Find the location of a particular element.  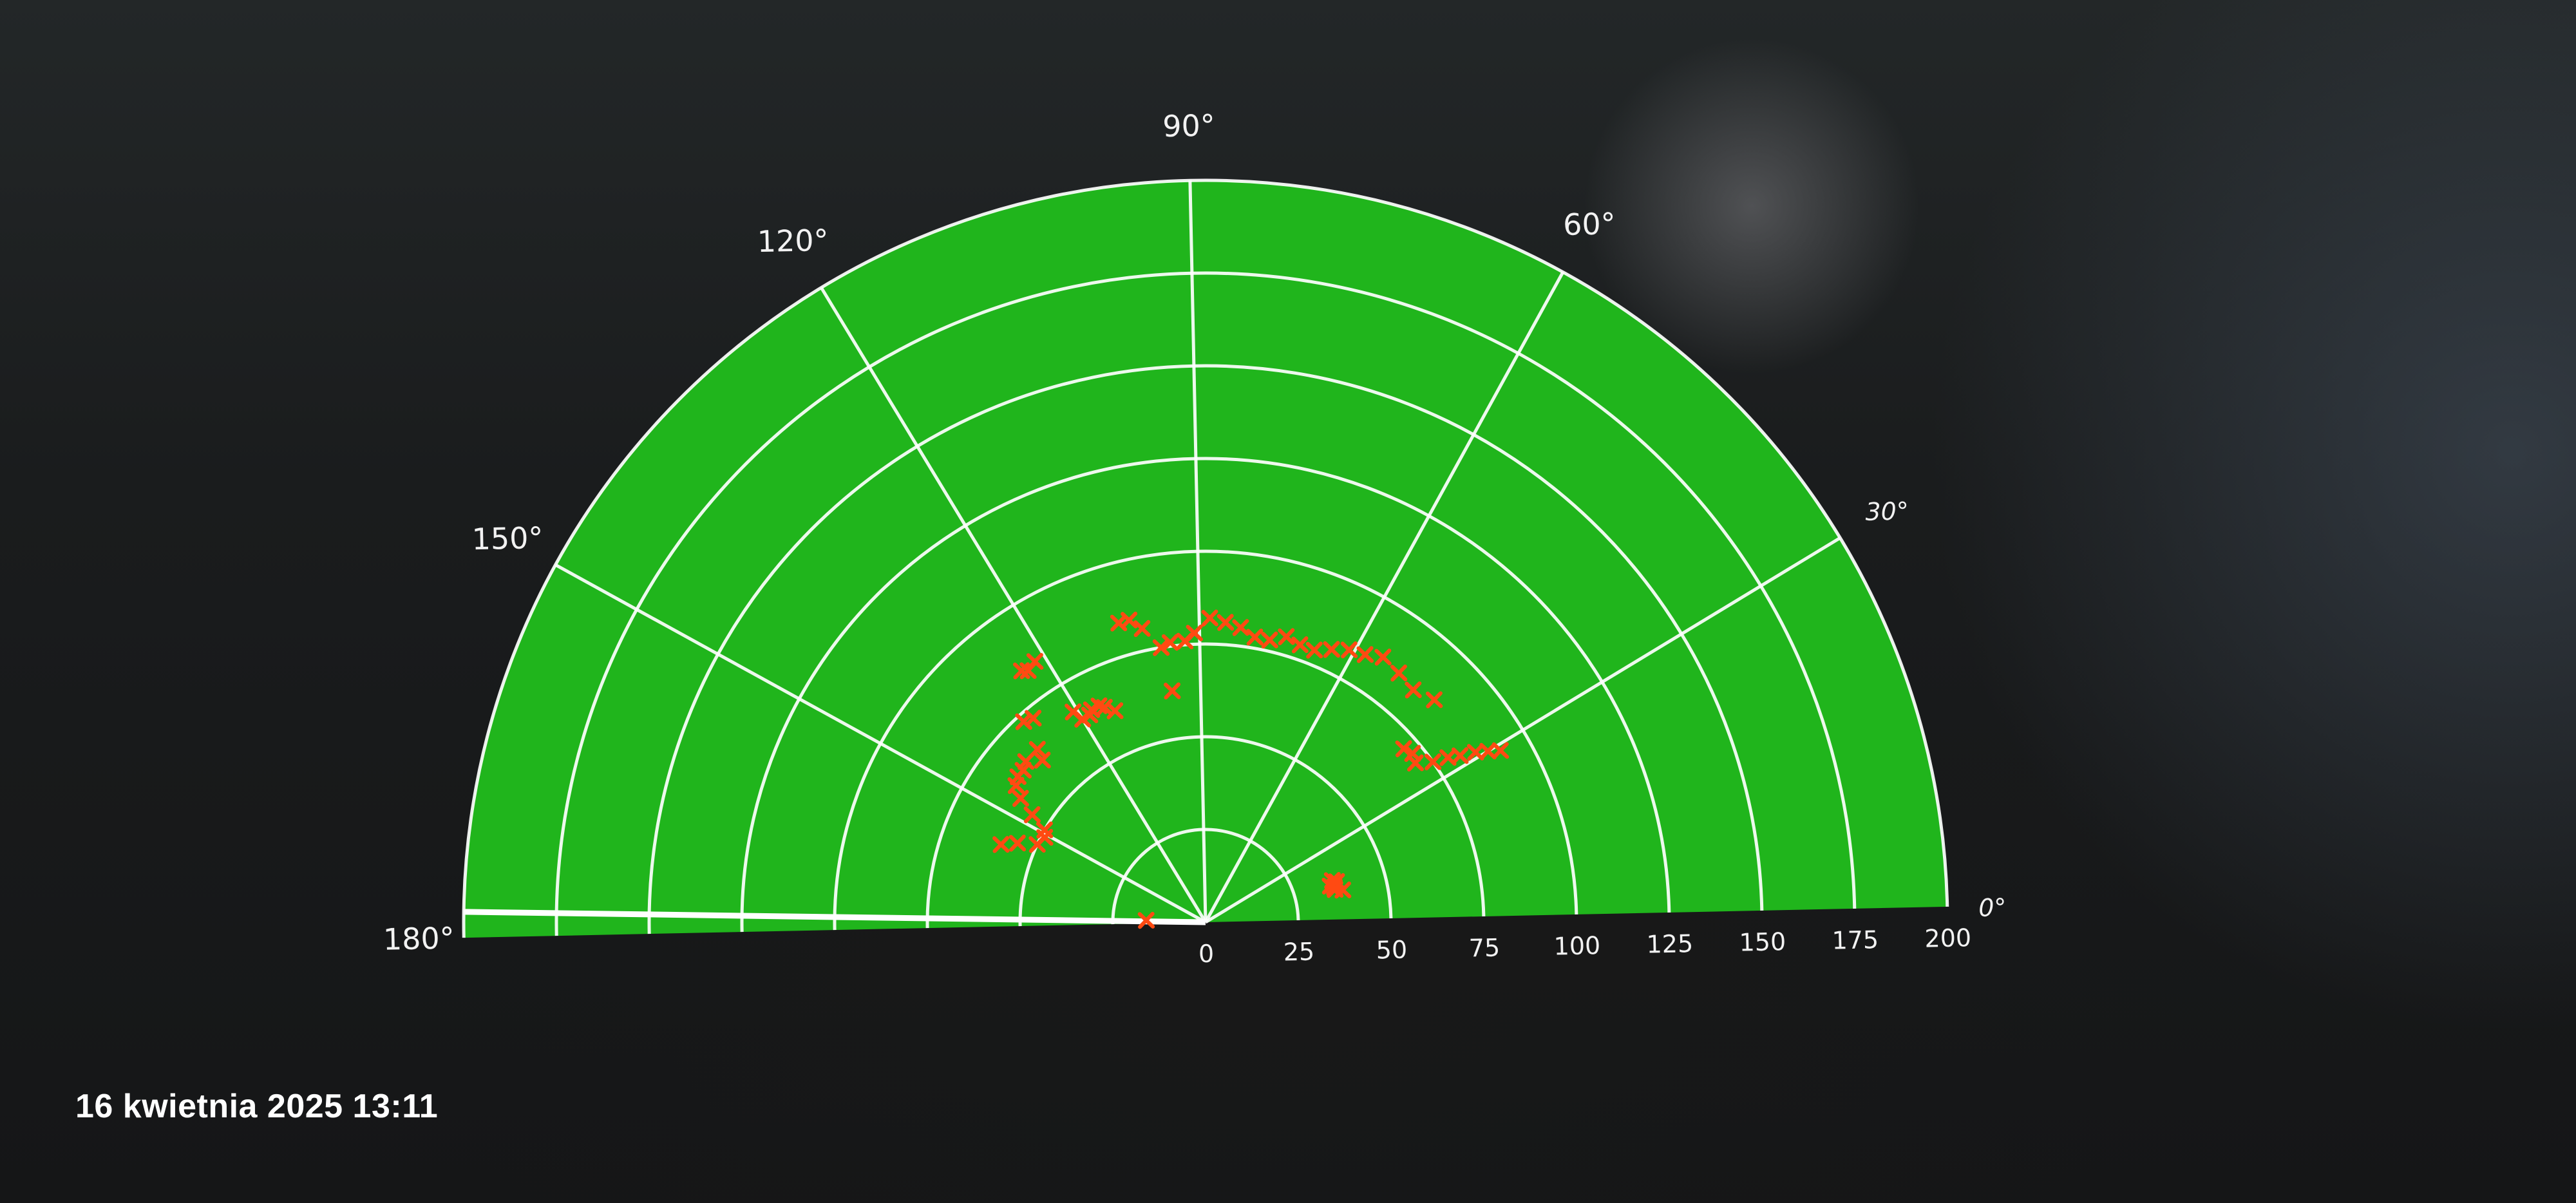

range-tick-label: 50 is located at coordinates (1391, 949).